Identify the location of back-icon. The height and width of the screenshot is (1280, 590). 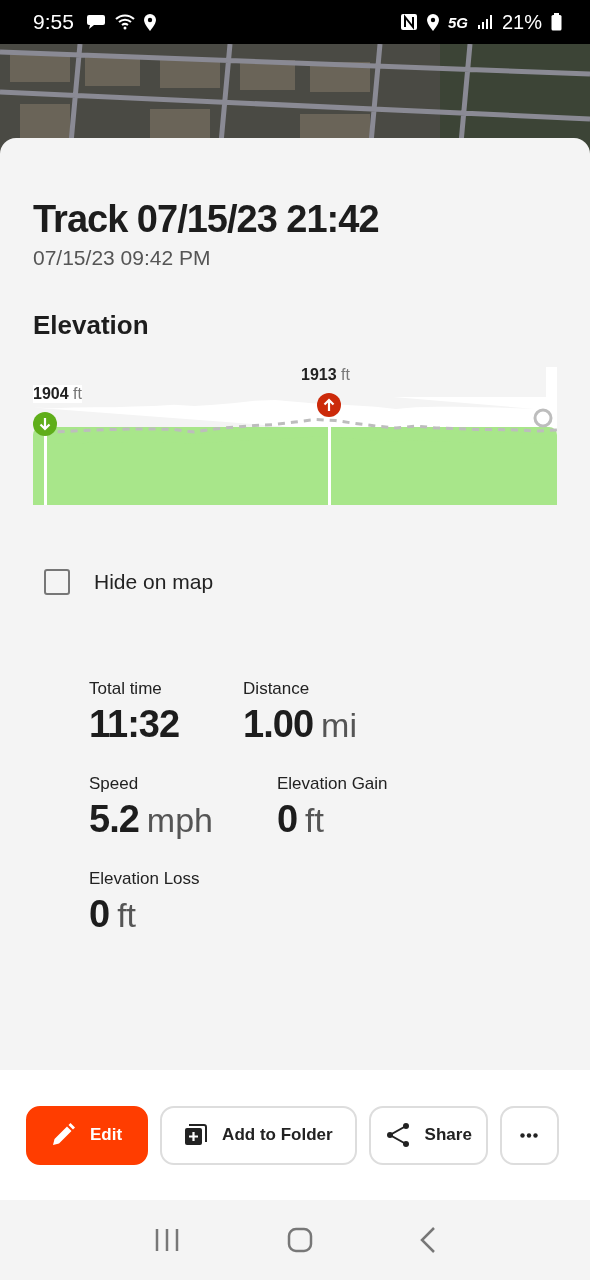
(428, 1240).